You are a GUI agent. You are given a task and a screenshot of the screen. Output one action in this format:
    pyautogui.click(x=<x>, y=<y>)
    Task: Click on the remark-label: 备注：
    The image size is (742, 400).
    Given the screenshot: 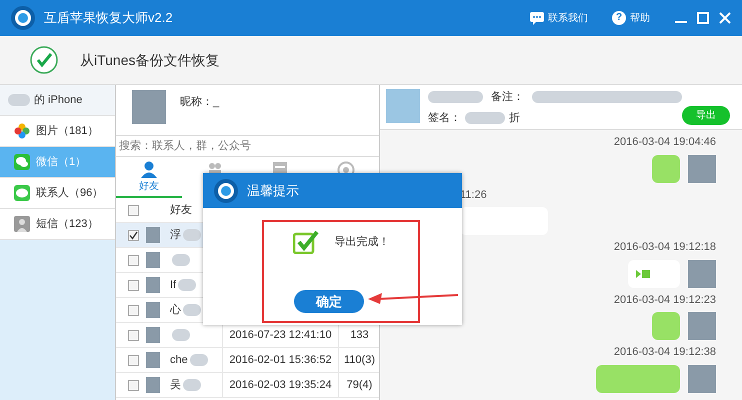 What is the action you would take?
    pyautogui.click(x=507, y=97)
    